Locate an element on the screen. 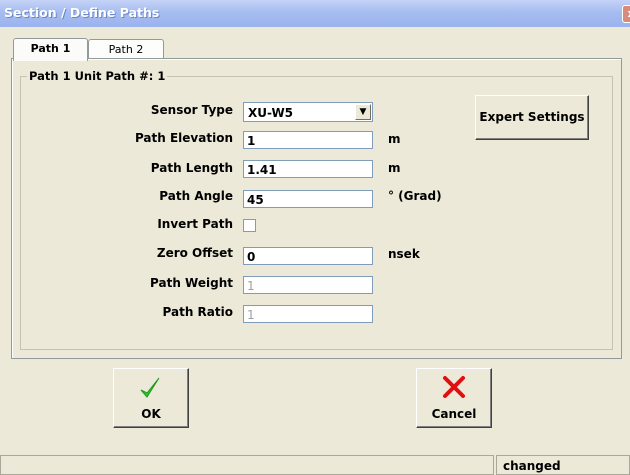 Image resolution: width=630 pixels, height=475 pixels. dropdown-arrow-button: ▼ is located at coordinates (363, 112).